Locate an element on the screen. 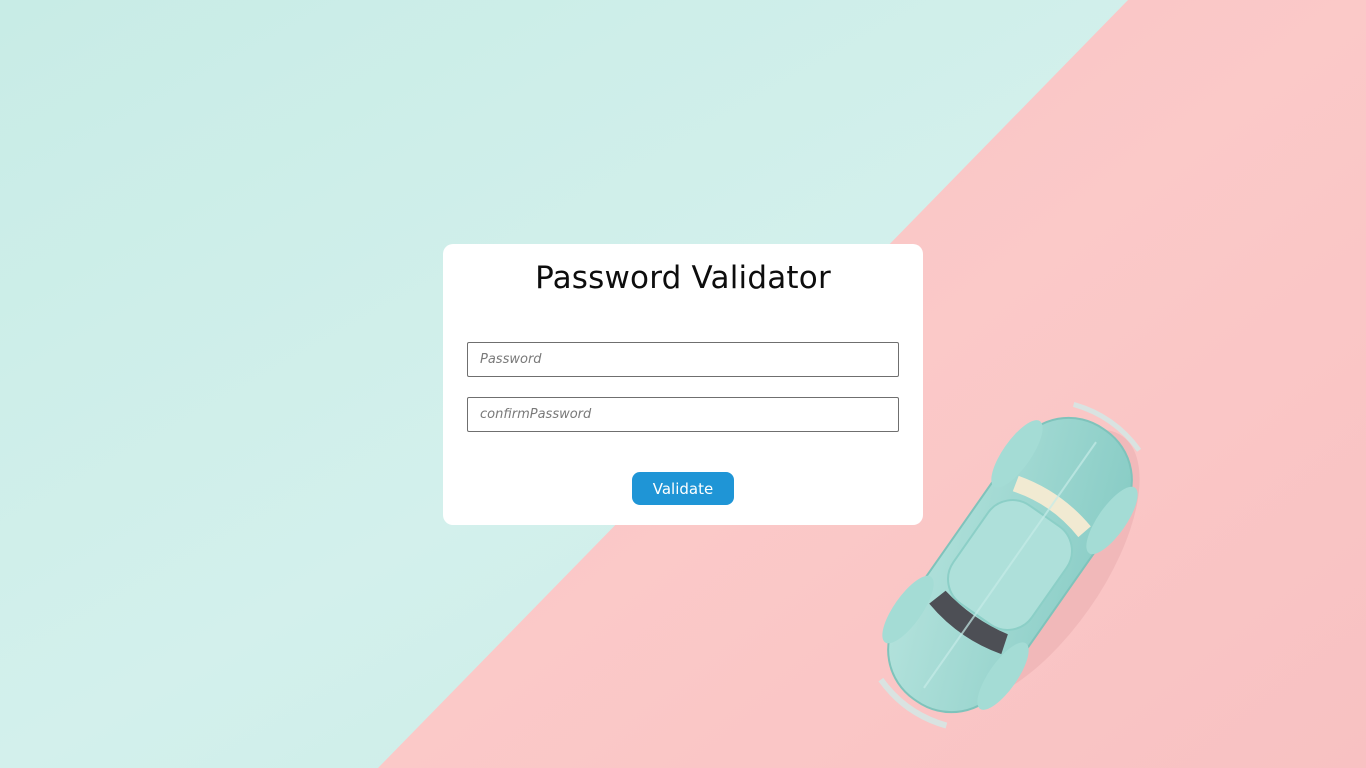 The width and height of the screenshot is (1366, 768). confirm-password-input is located at coordinates (683, 414).